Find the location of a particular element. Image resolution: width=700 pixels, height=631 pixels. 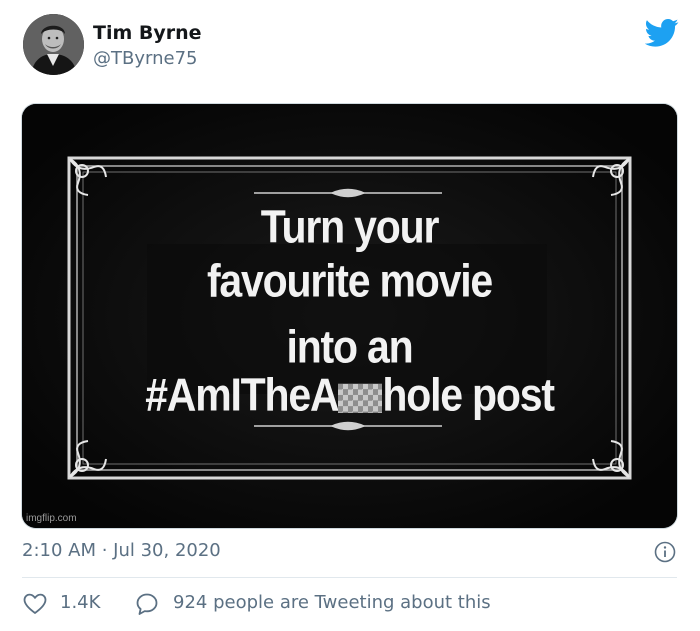

like-count: 1.4K is located at coordinates (80, 602).